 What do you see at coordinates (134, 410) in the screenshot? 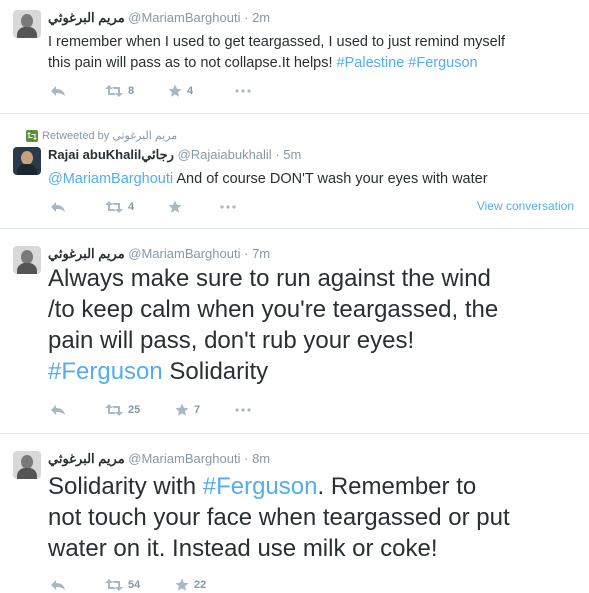
I see `retweet-count: 25` at bounding box center [134, 410].